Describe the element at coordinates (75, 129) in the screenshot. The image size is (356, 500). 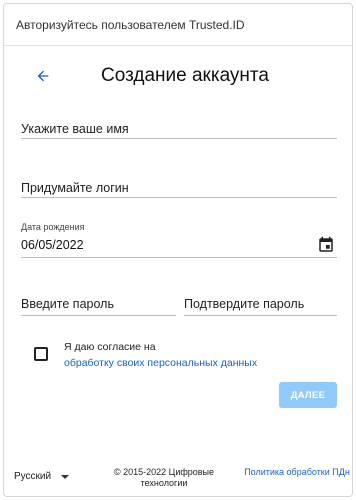
I see `name-field-placeholder: Укажите ваше имя` at that location.